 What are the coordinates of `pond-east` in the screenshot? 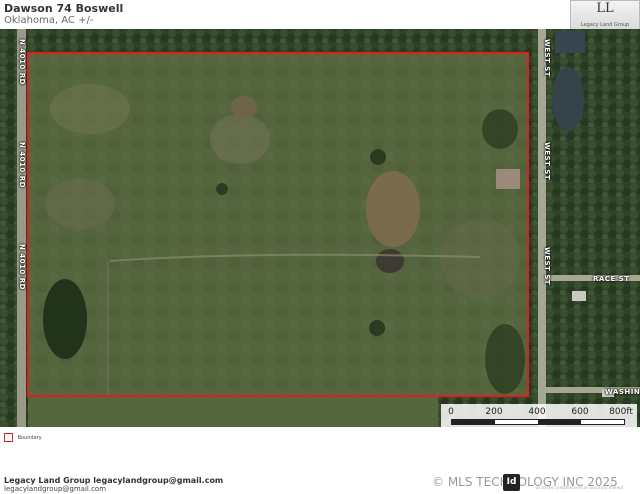 It's located at (568, 99).